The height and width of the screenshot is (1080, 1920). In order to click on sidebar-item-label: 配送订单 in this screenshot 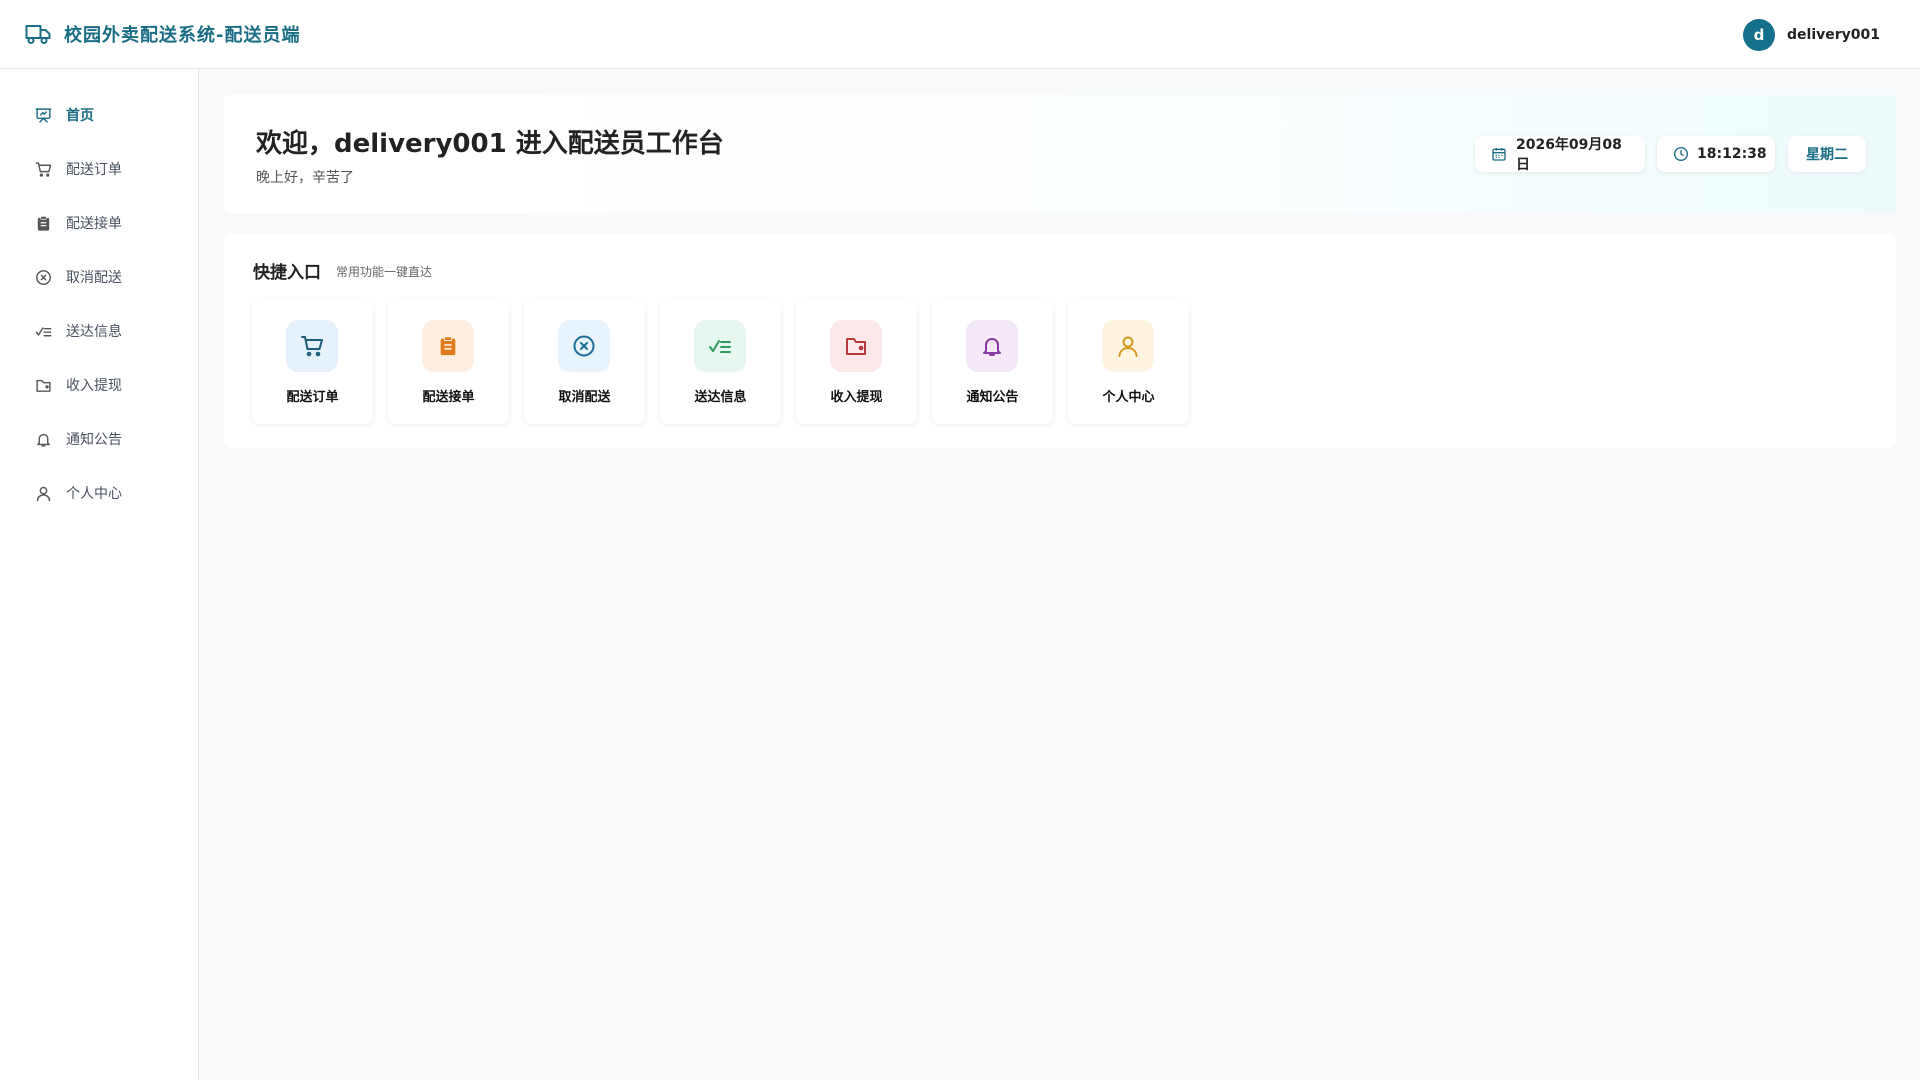, I will do `click(94, 170)`.